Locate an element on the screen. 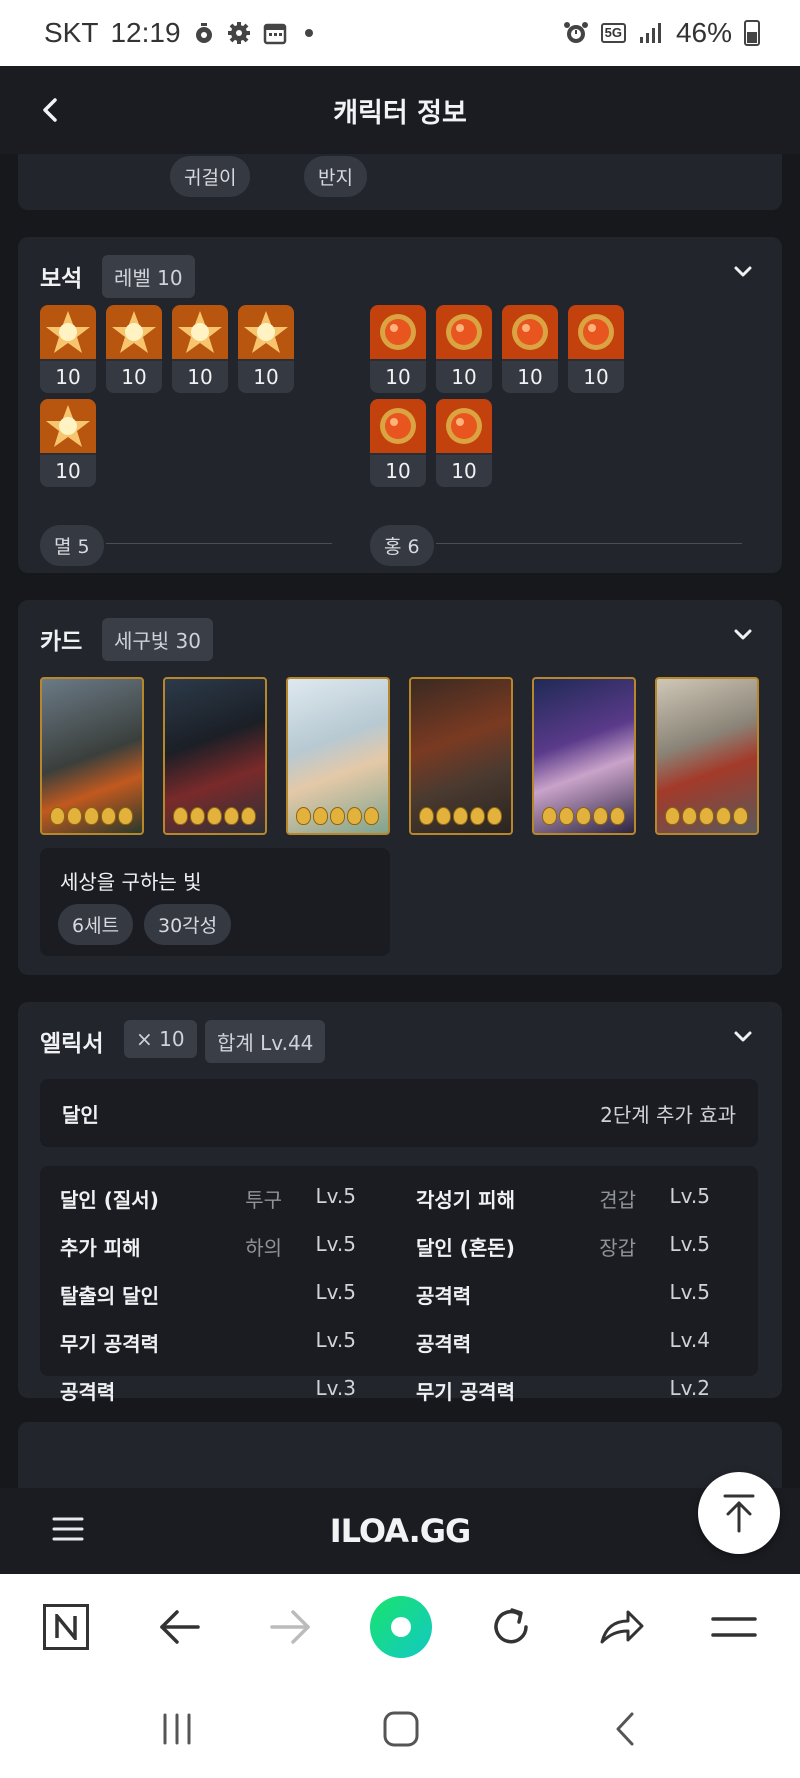  settings-icon is located at coordinates (238, 33).